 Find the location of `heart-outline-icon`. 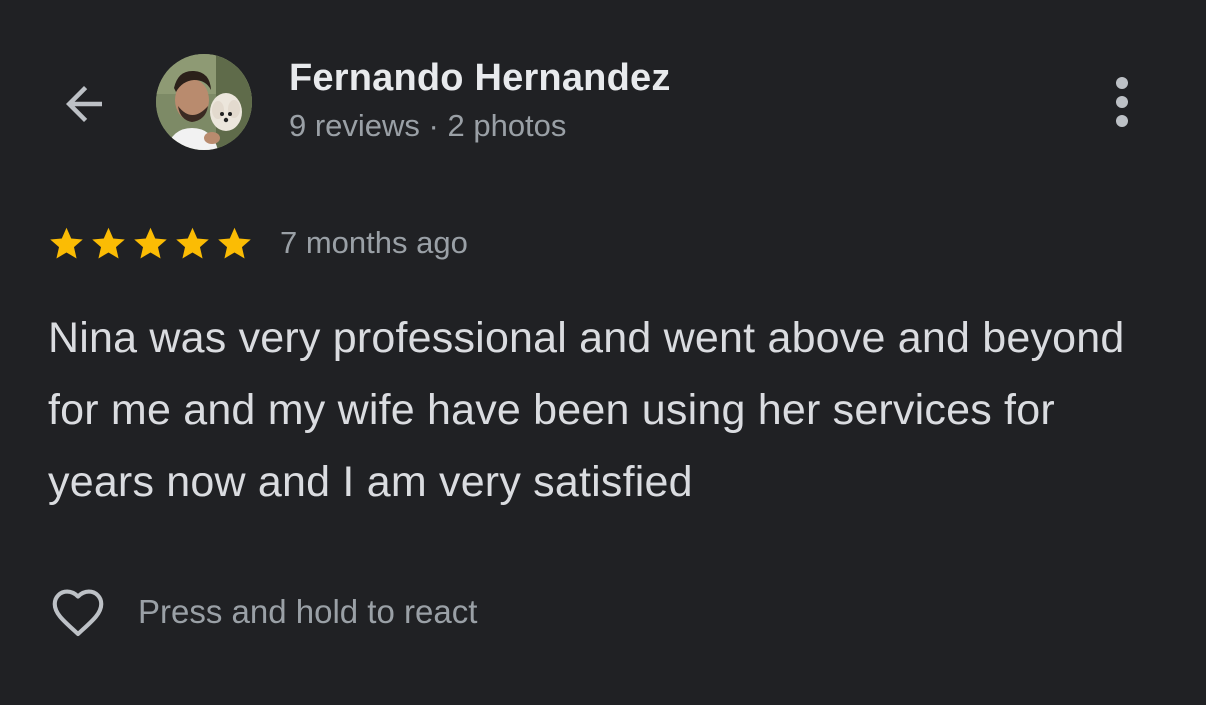

heart-outline-icon is located at coordinates (78, 613).